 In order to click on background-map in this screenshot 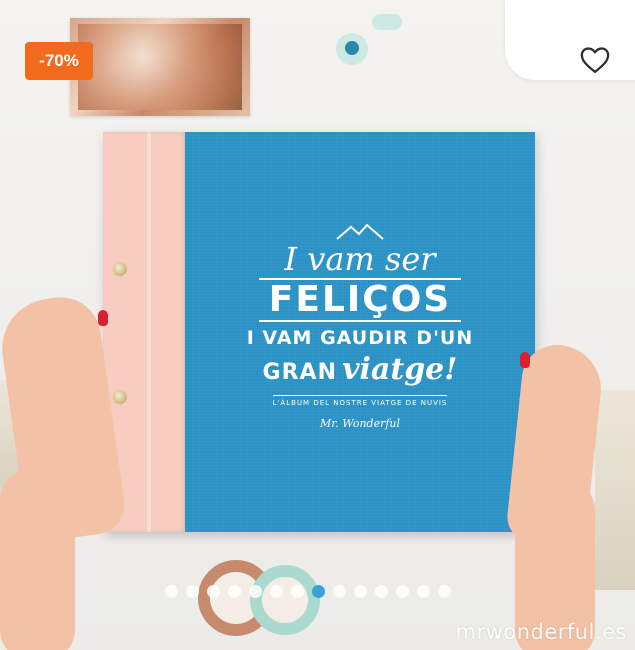, I will do `click(615, 490)`.